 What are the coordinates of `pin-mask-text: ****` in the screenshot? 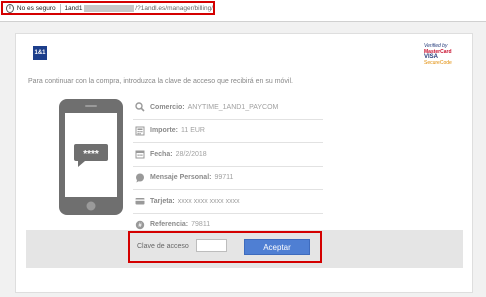 It's located at (91, 154).